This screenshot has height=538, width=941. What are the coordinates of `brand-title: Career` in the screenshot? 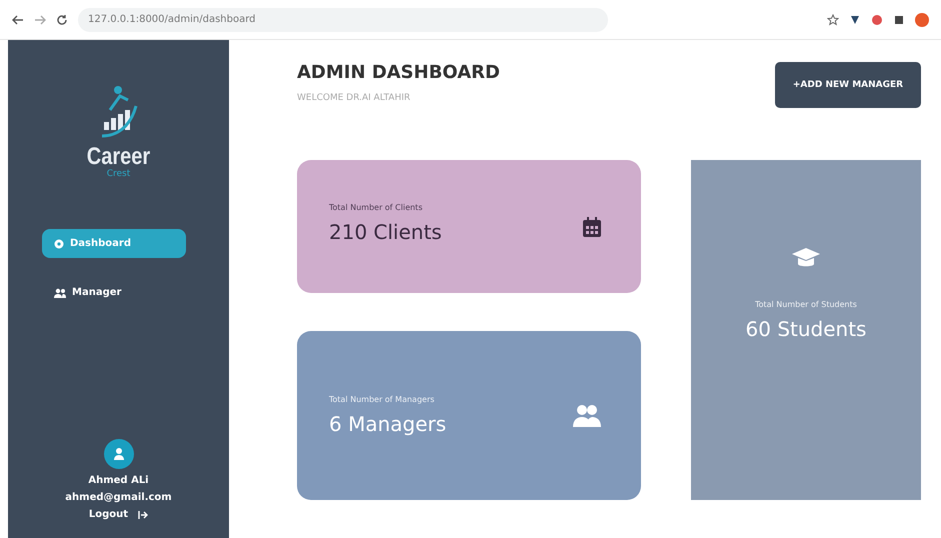 It's located at (118, 157).